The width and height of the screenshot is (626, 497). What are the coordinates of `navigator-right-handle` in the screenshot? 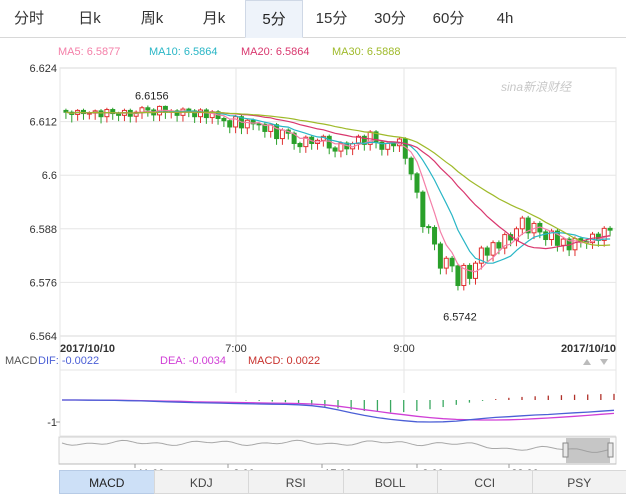 It's located at (610, 450).